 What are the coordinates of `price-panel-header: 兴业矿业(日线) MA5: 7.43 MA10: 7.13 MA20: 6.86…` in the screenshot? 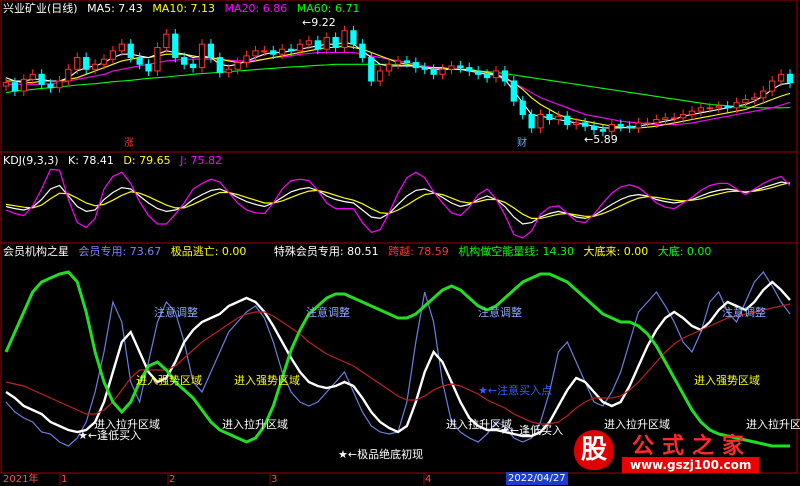 It's located at (184, 8).